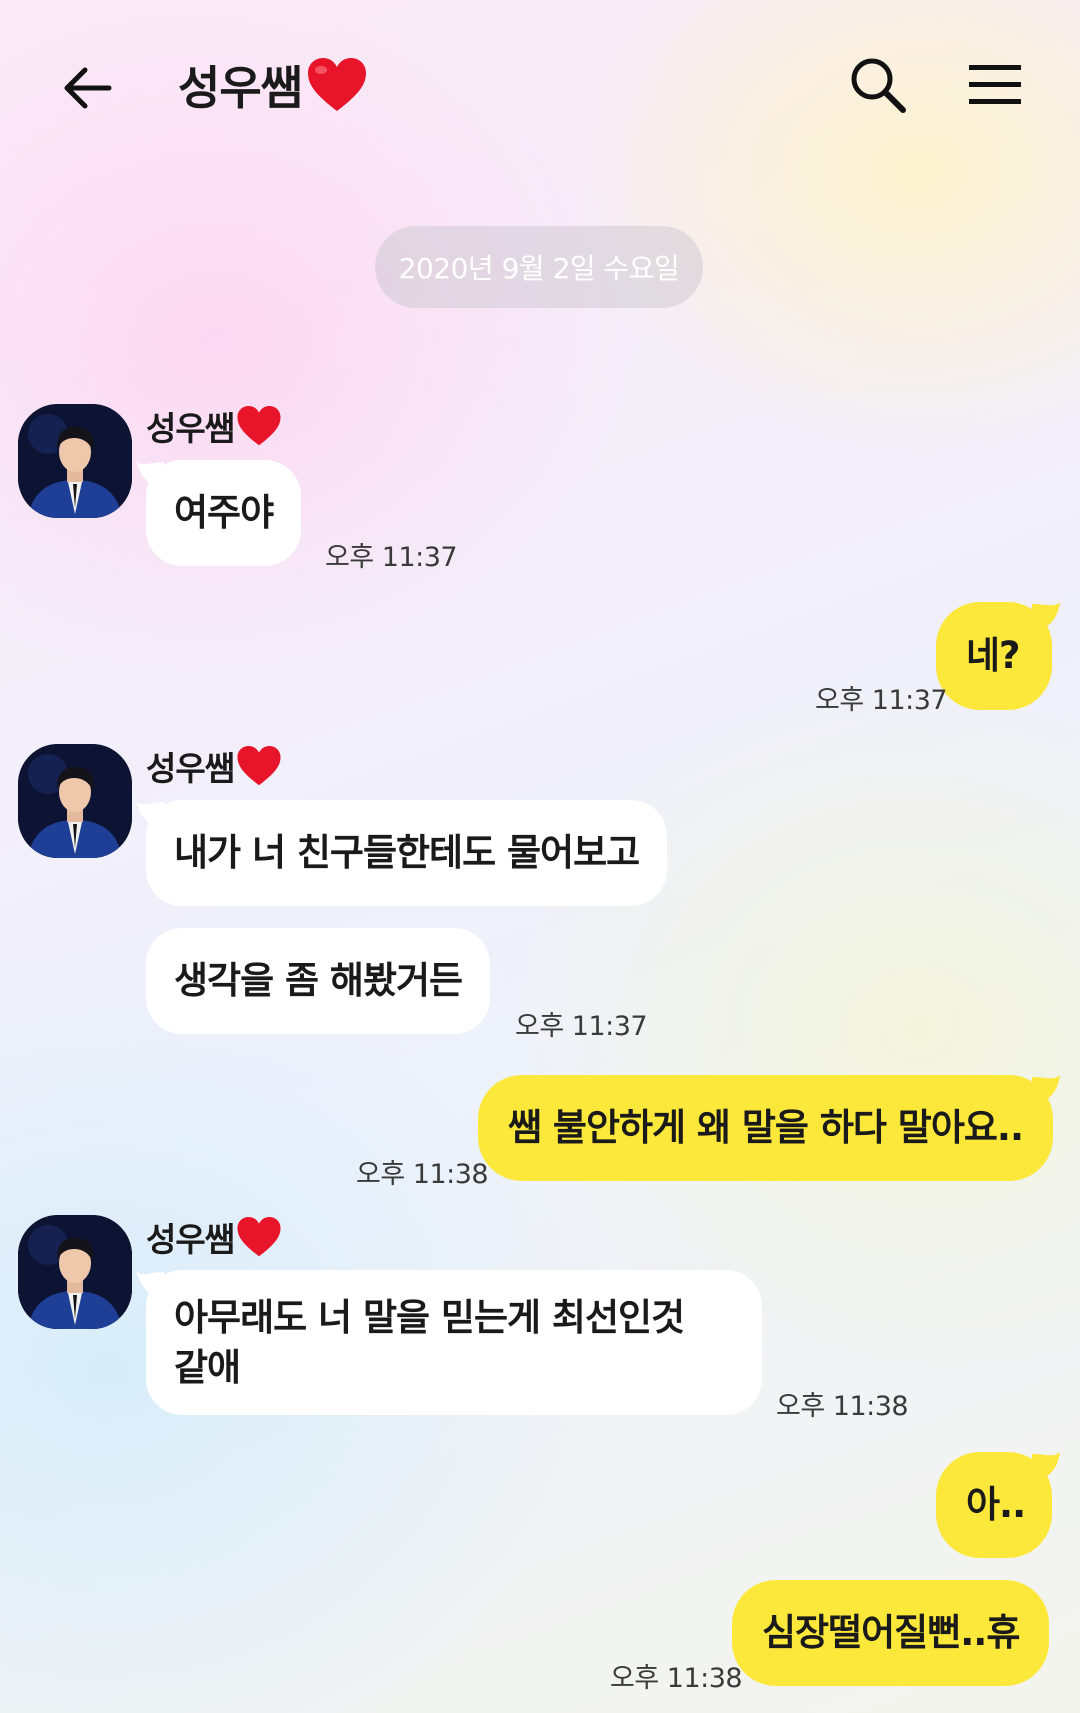 Image resolution: width=1080 pixels, height=1713 pixels. I want to click on message-text: 아무래도 너 말을 믿는게 최선인것 같애, so click(429, 1342).